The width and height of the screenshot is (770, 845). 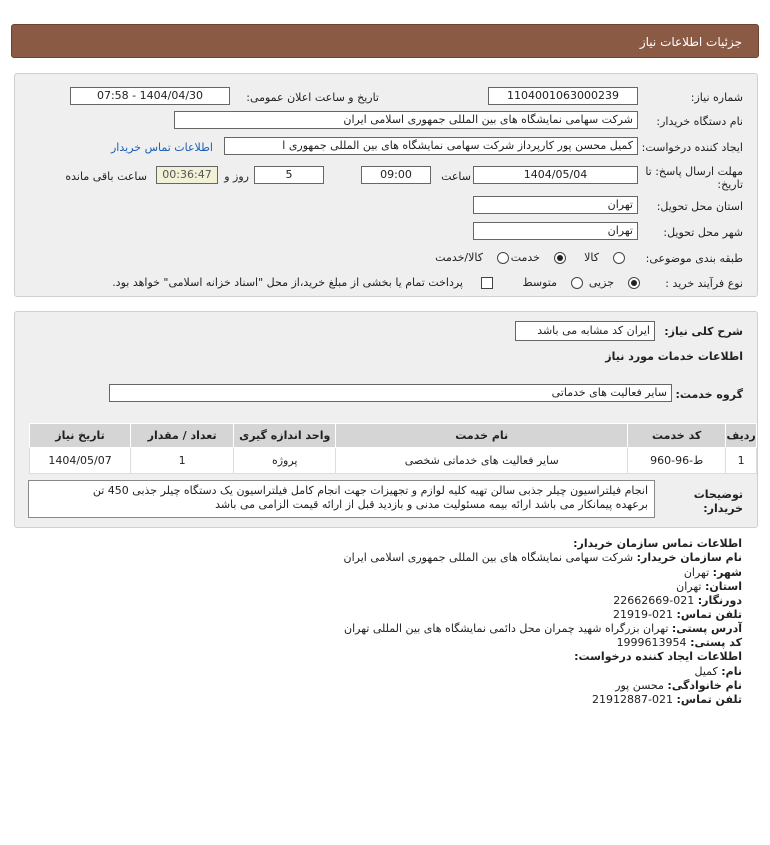 I want to click on col-row-header: ردیف, so click(x=741, y=435).